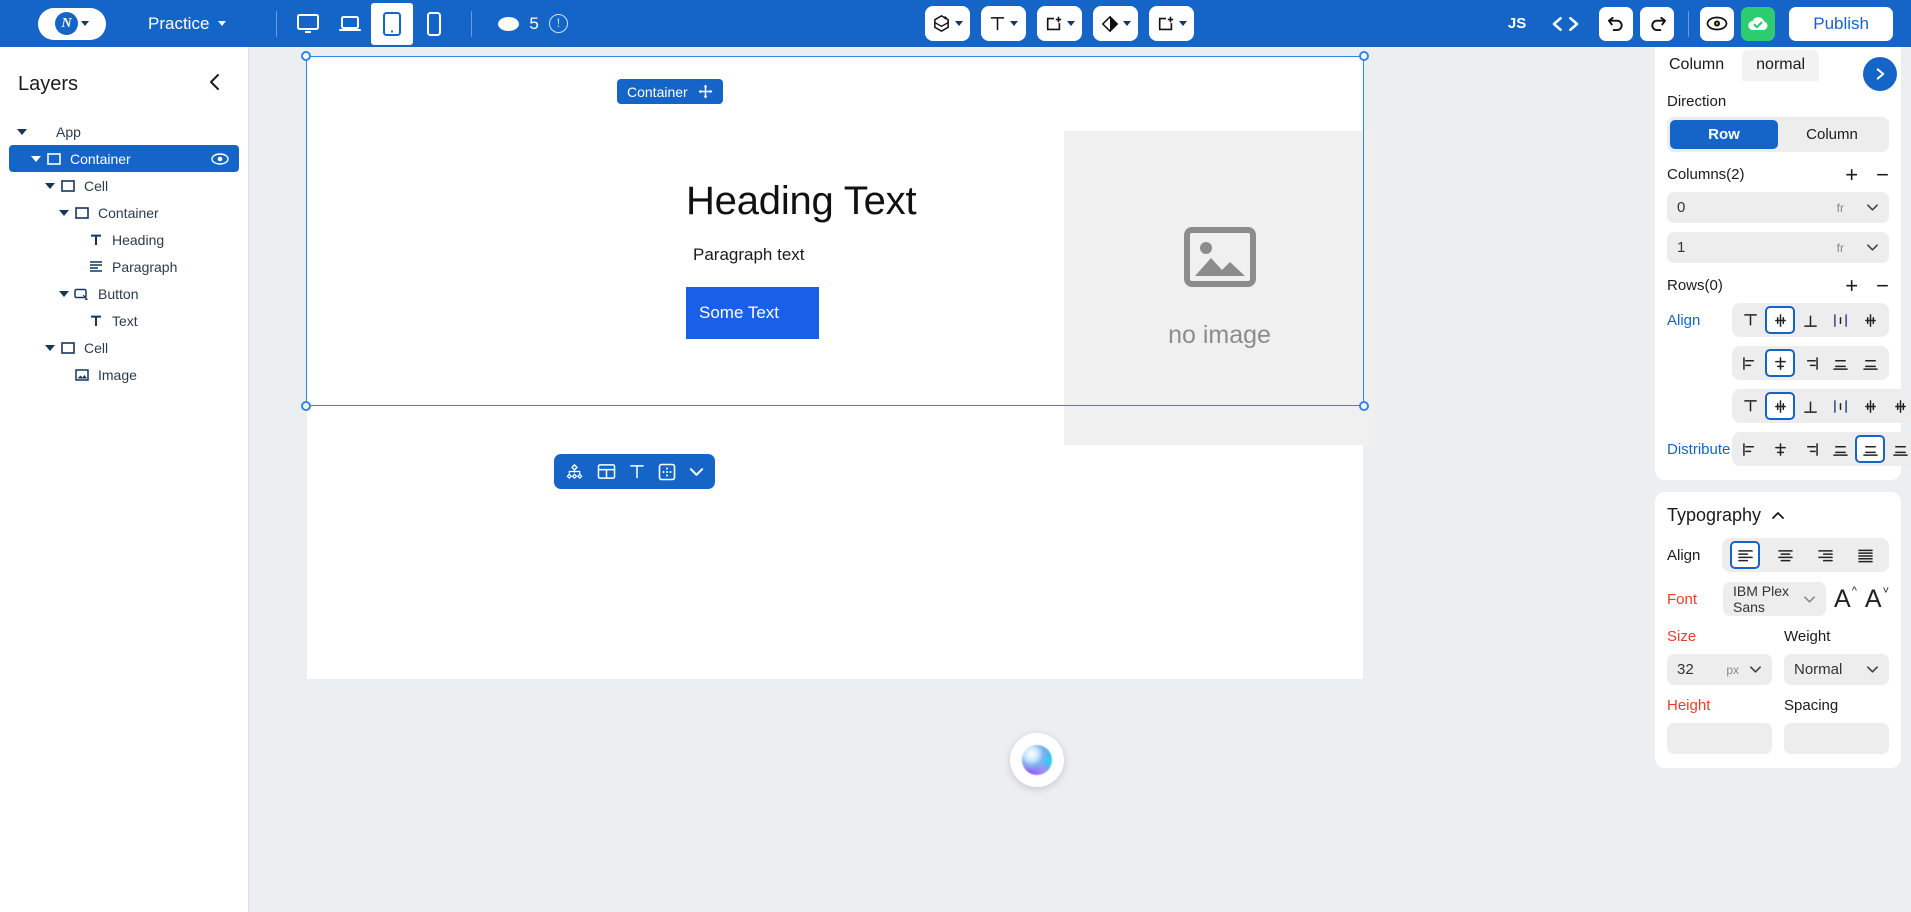 This screenshot has width=1911, height=912. What do you see at coordinates (1750, 449) in the screenshot?
I see `dist-left-icon` at bounding box center [1750, 449].